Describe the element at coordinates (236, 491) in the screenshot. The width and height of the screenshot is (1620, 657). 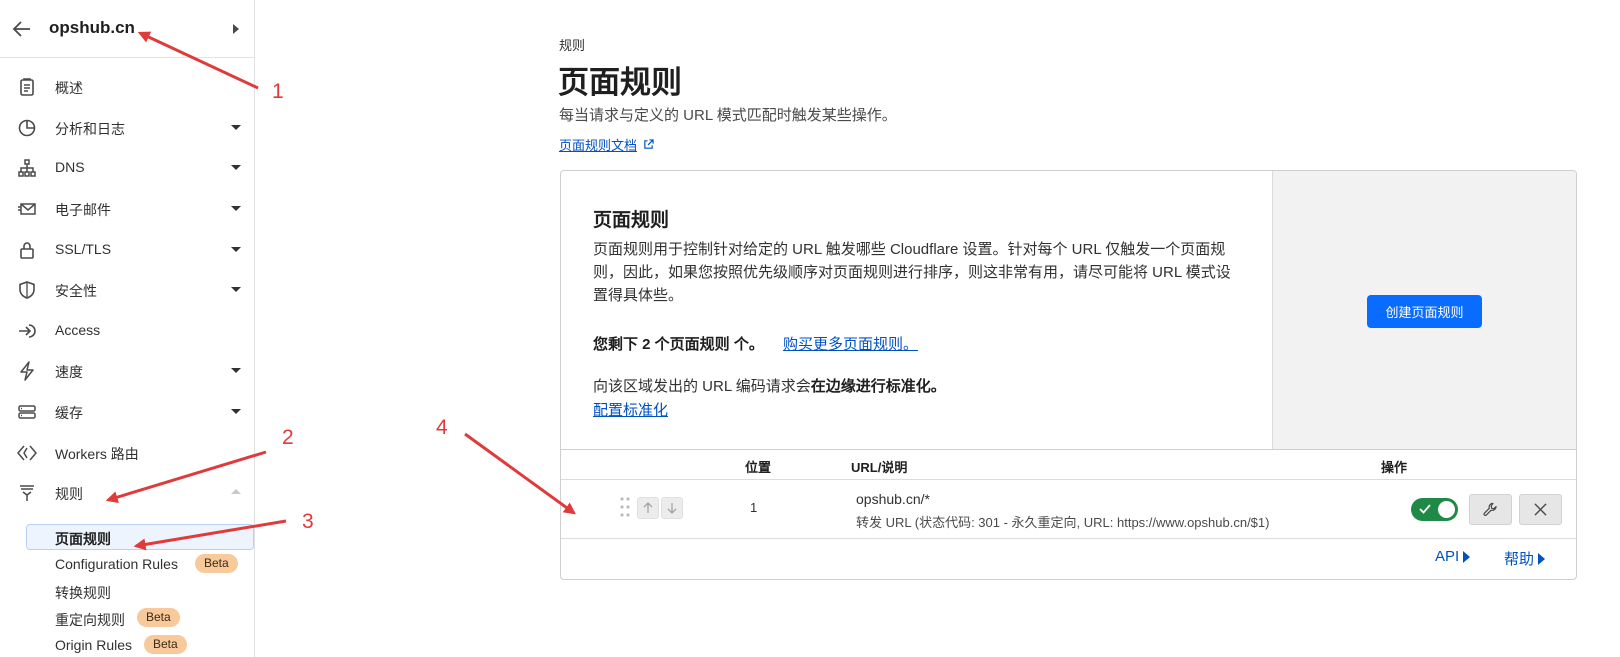
I see `caret-up-icon` at that location.